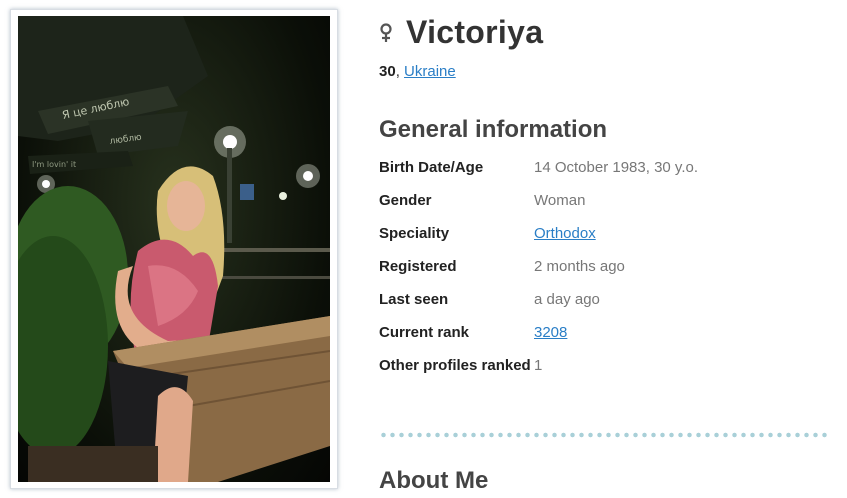 This screenshot has width=847, height=498. Describe the element at coordinates (681, 337) in the screenshot. I see `info-value-cell: 3208` at that location.